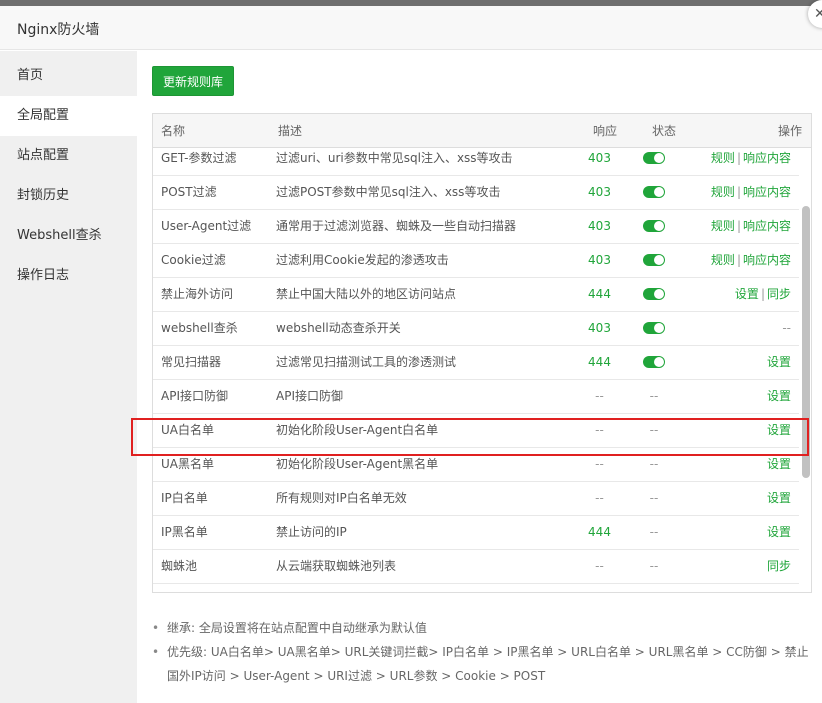 The height and width of the screenshot is (703, 822). Describe the element at coordinates (366, 362) in the screenshot. I see `rule-description: 过滤常见扫描测试工具的渗透测试` at that location.